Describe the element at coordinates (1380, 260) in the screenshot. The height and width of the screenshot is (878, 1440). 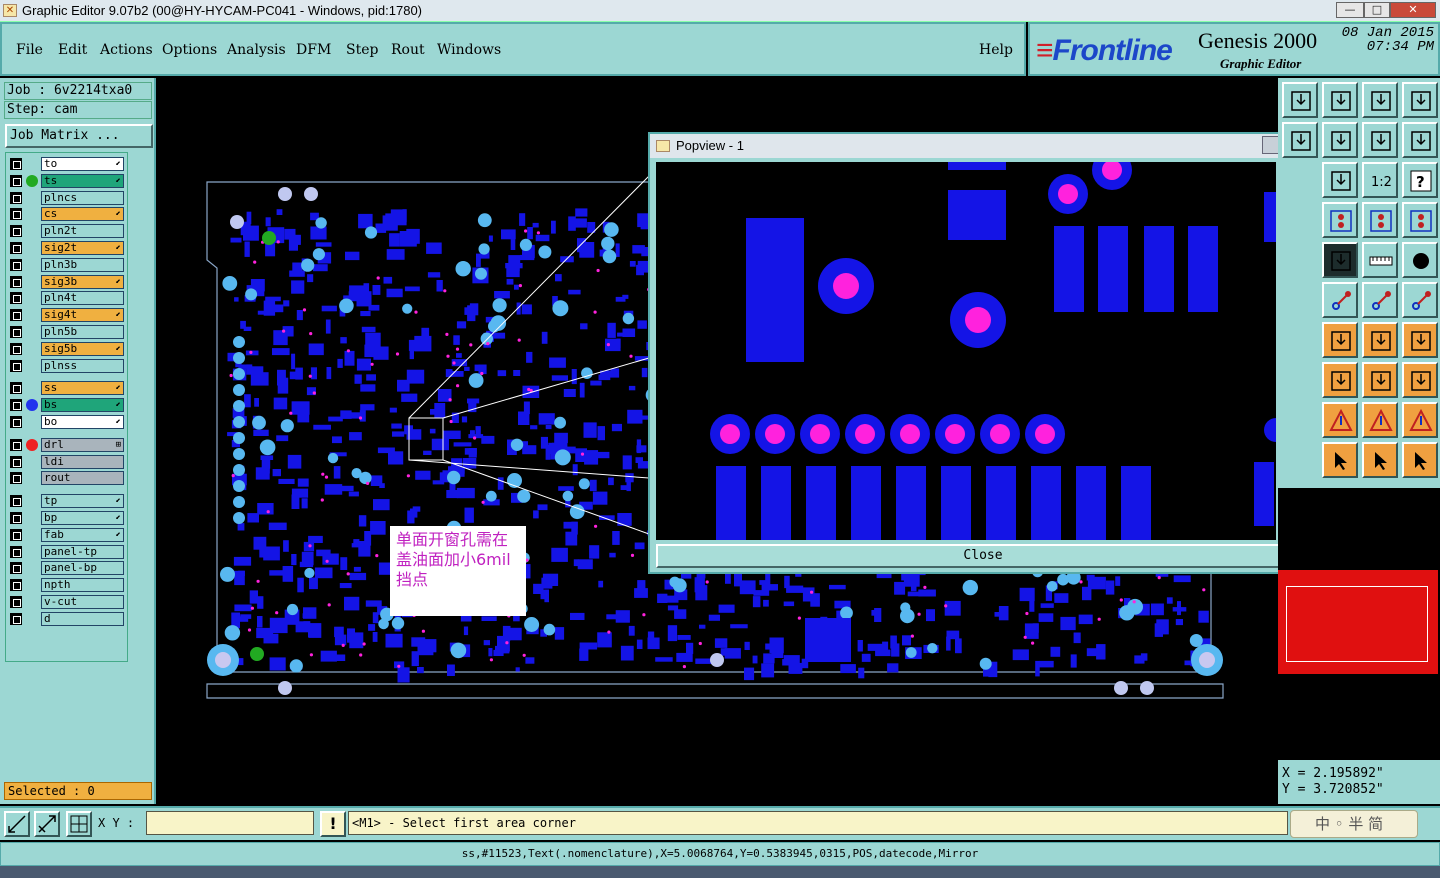
I see `ruler-button` at that location.